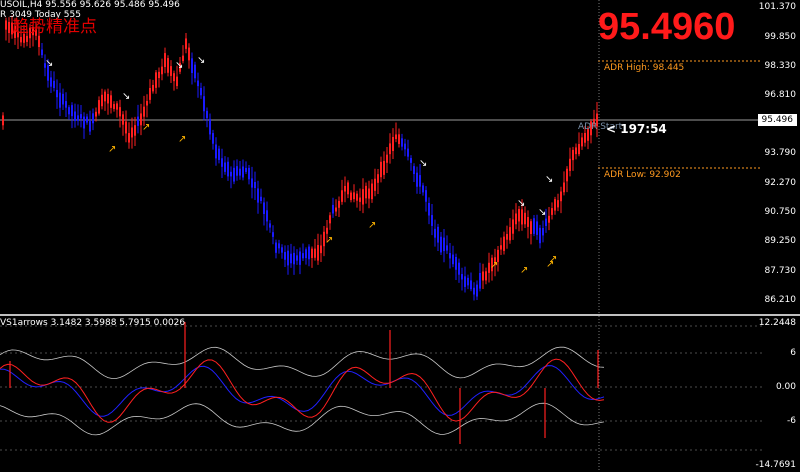 The image size is (800, 472). What do you see at coordinates (780, 95) in the screenshot?
I see `price-tick: 96.810` at bounding box center [780, 95].